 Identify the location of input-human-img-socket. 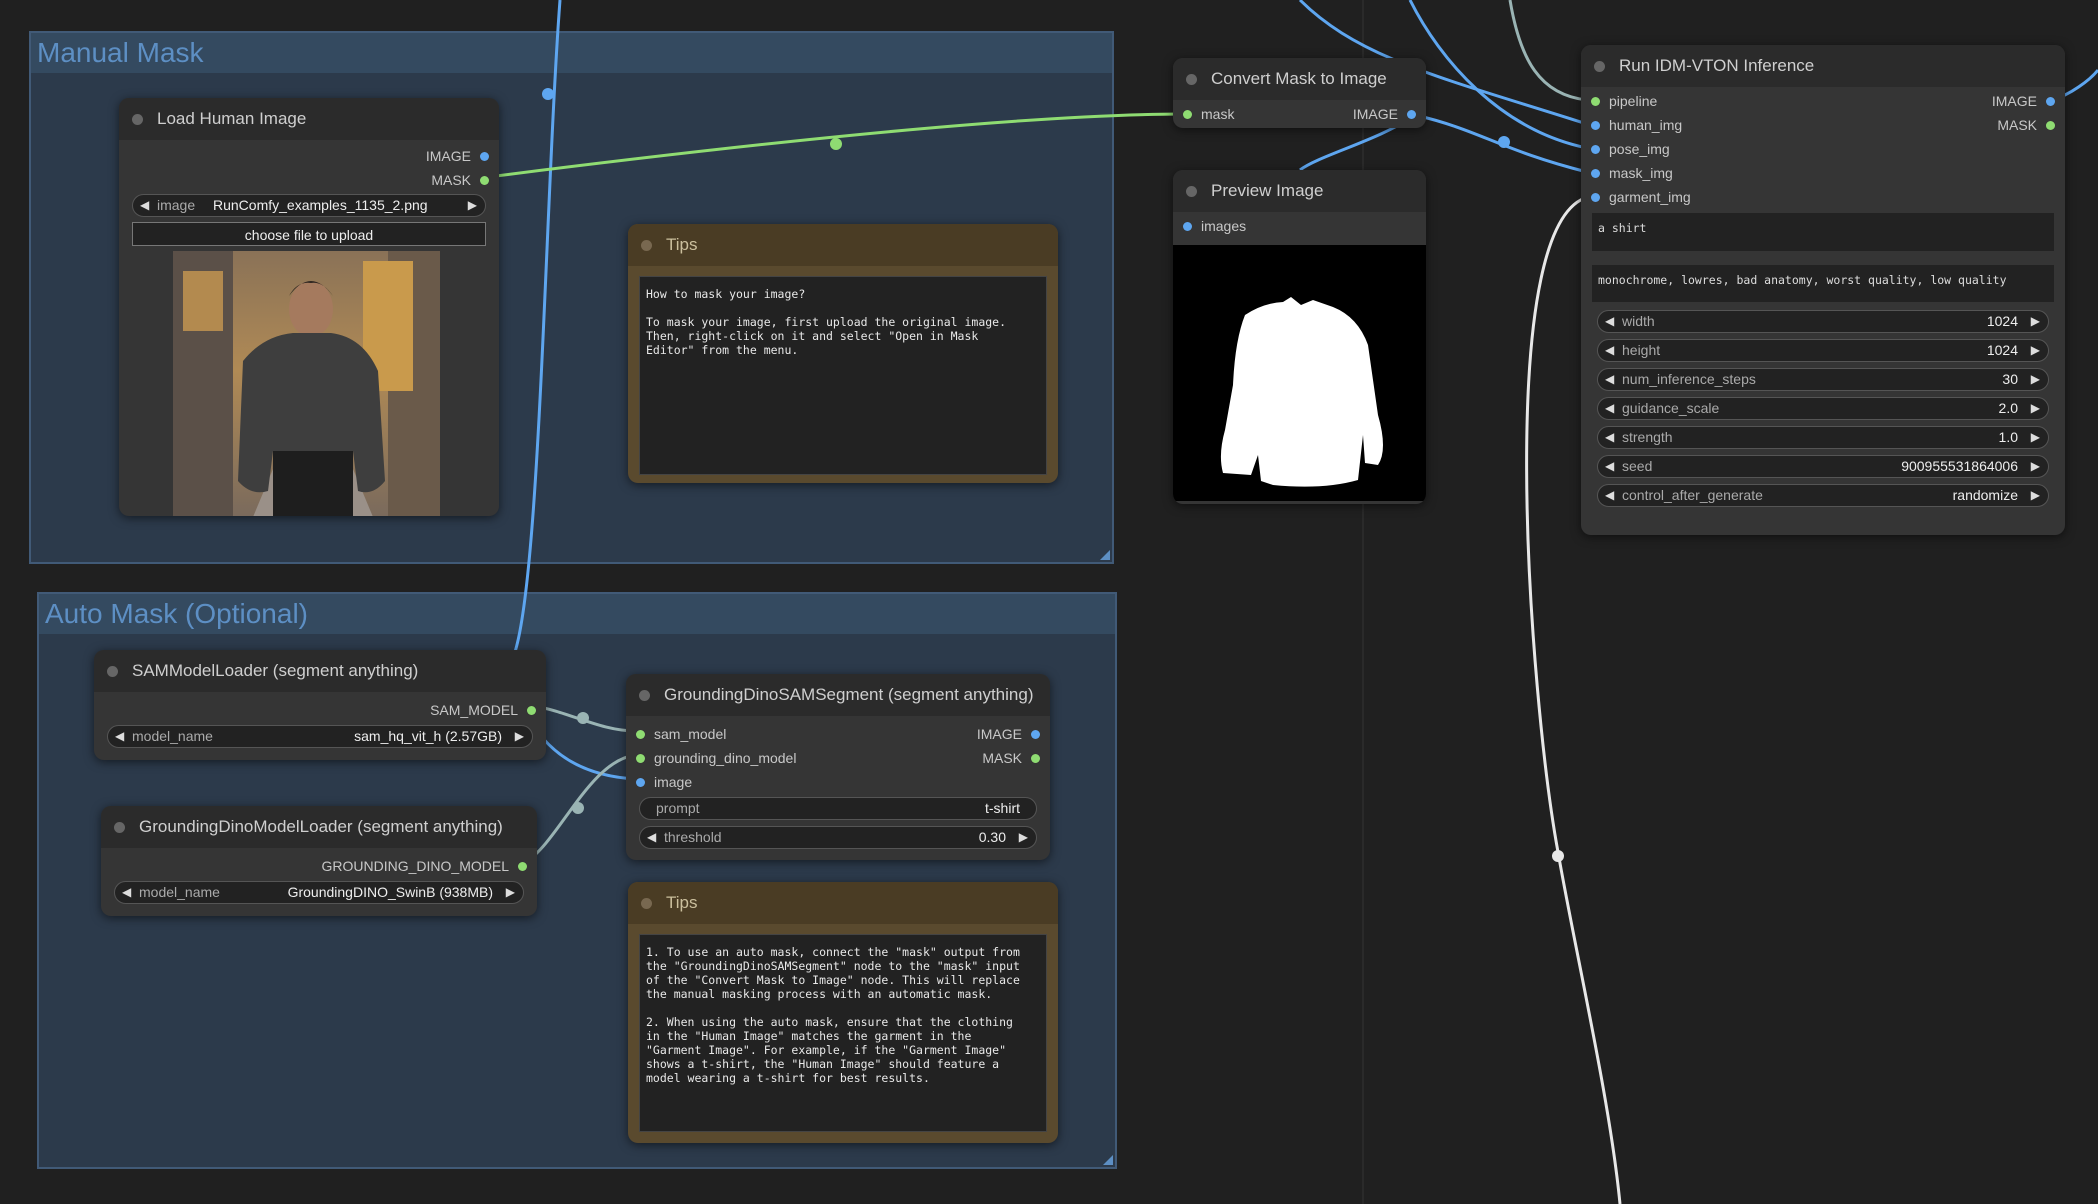
(1595, 125).